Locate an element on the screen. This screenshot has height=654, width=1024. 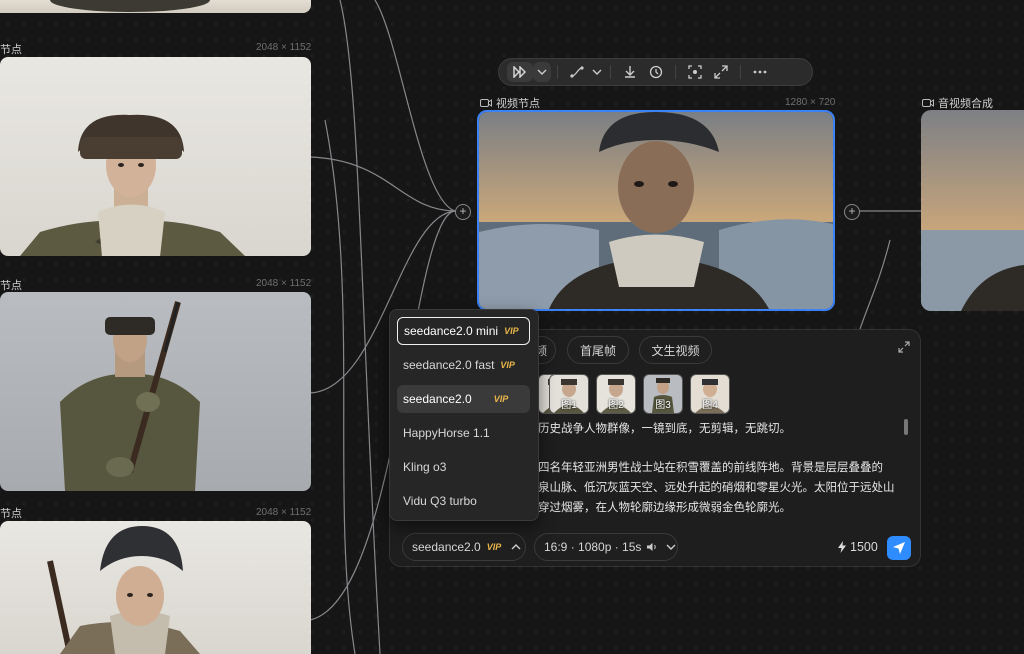
image-node-top is located at coordinates (155, 6).